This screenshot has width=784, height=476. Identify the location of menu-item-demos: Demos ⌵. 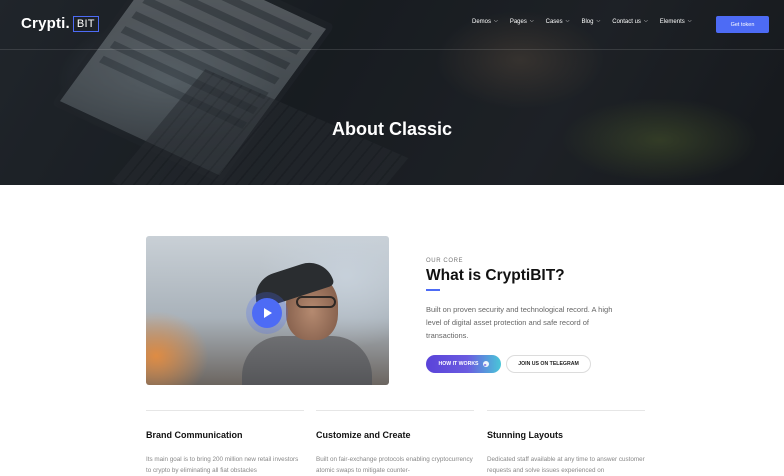
(485, 21).